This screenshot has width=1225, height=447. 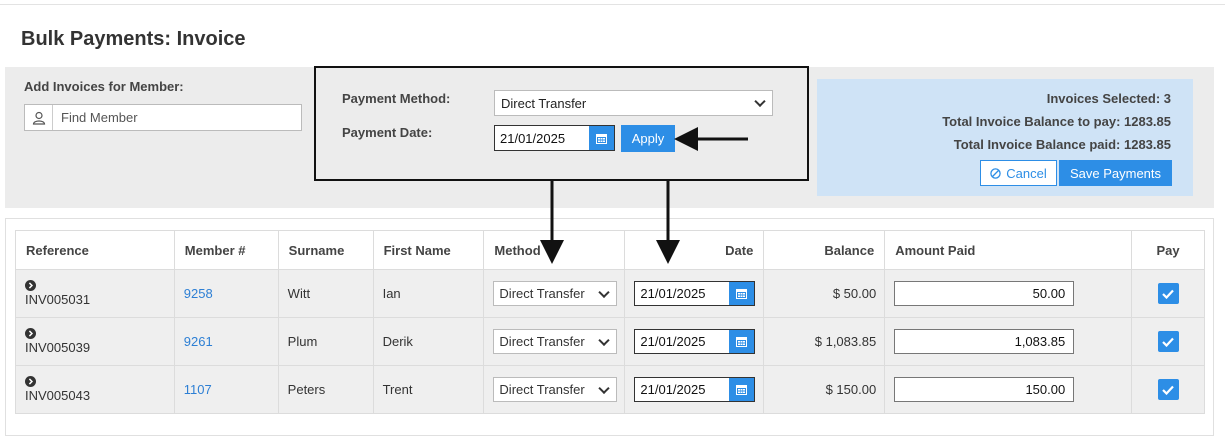 I want to click on total-balance-paid: Total Invoice Balance paid: 1283.85, so click(x=1062, y=144).